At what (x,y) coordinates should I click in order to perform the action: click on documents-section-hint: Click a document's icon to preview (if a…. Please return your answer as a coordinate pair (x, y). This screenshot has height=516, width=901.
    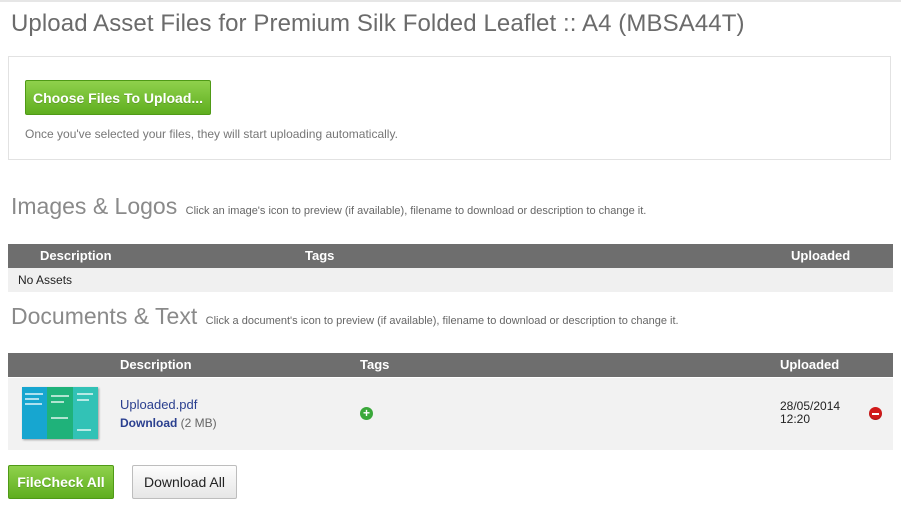
    Looking at the image, I should click on (442, 321).